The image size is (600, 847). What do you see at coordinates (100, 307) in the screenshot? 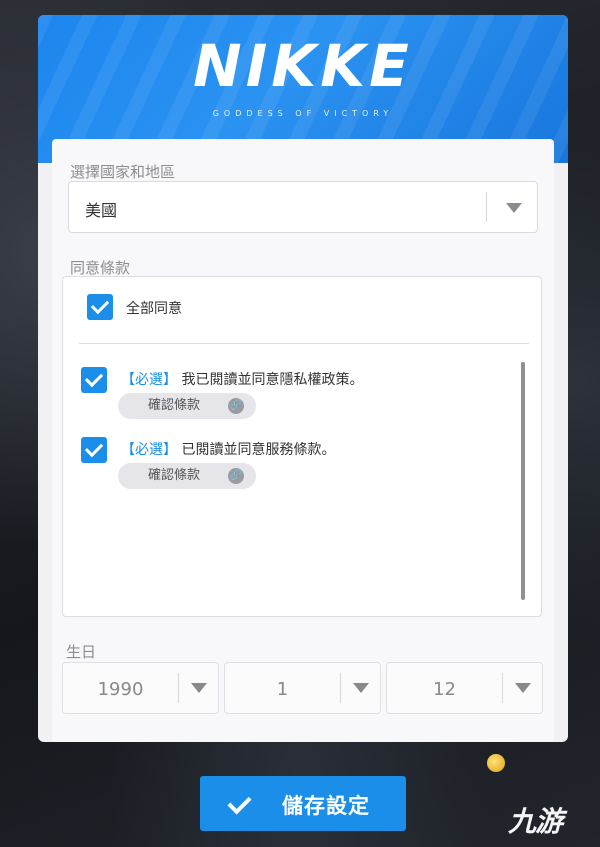
I see `agree-all-checkbox` at bounding box center [100, 307].